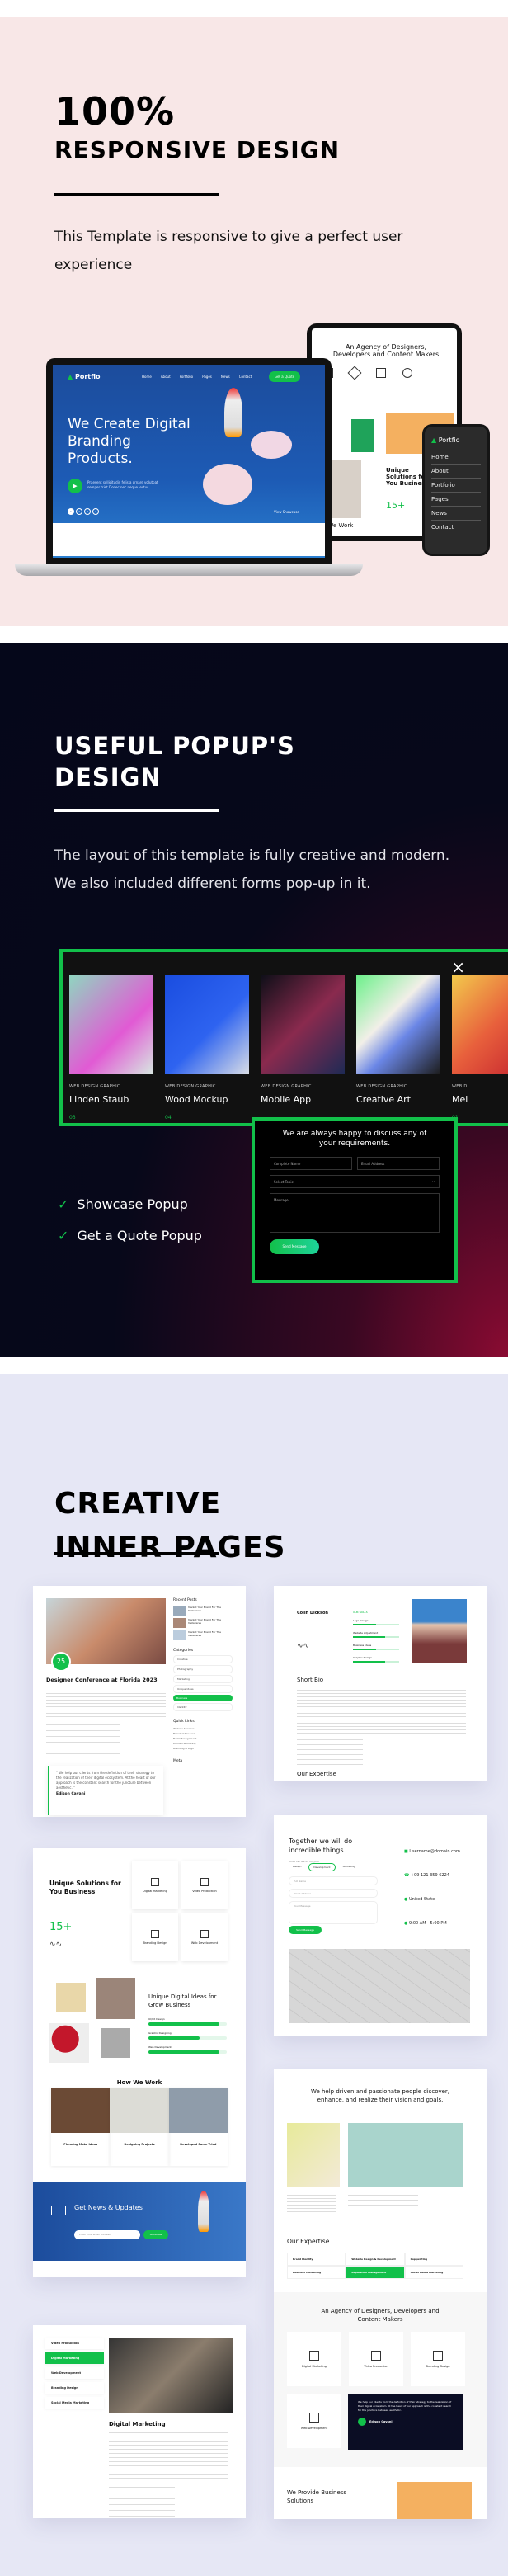 The width and height of the screenshot is (508, 2576). Describe the element at coordinates (458, 967) in the screenshot. I see `close-icon: ×` at that location.